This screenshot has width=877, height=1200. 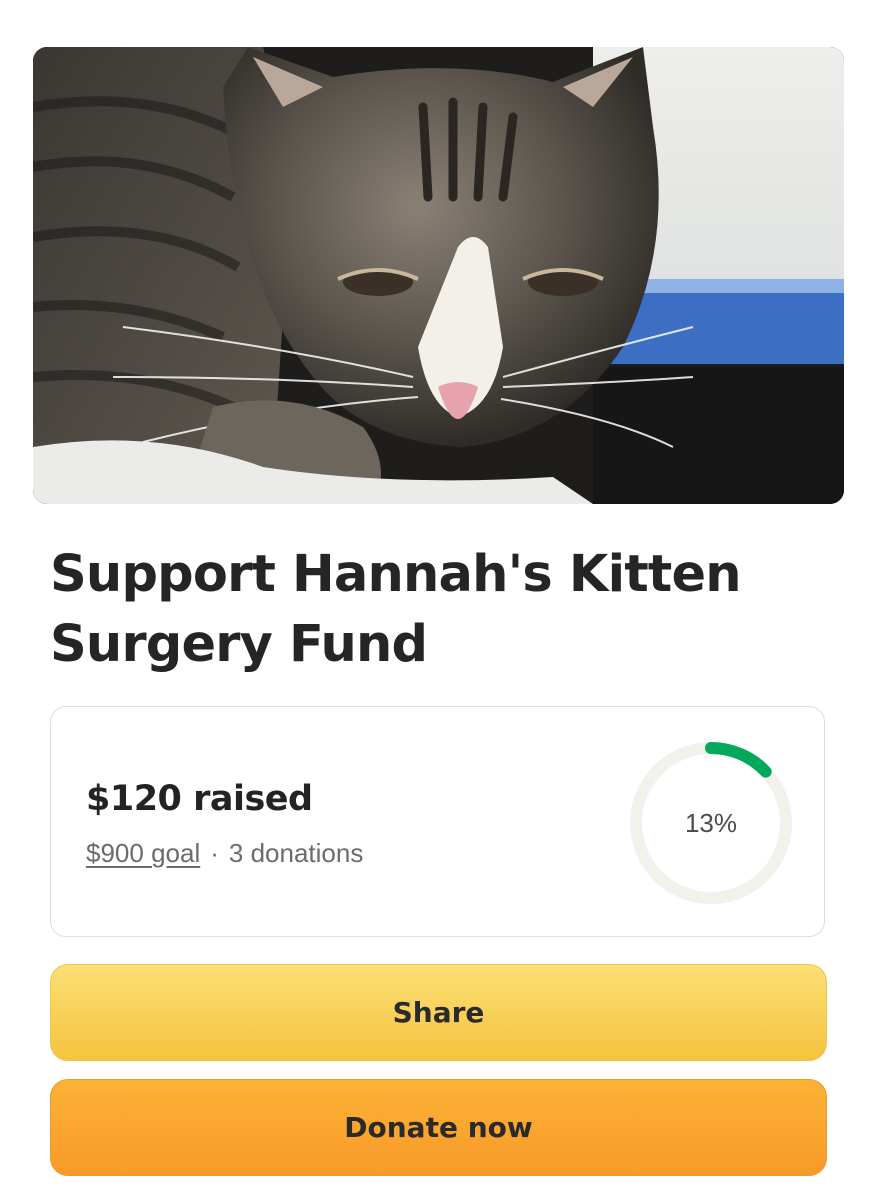 What do you see at coordinates (199, 799) in the screenshot?
I see `raised-amount: $120 raised` at bounding box center [199, 799].